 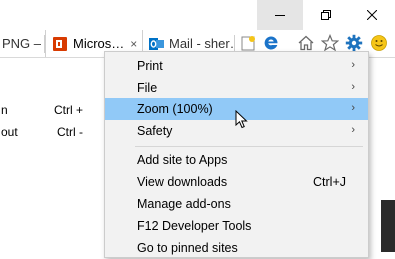 What do you see at coordinates (182, 160) in the screenshot?
I see `menu-item-label: Add site to Apps` at bounding box center [182, 160].